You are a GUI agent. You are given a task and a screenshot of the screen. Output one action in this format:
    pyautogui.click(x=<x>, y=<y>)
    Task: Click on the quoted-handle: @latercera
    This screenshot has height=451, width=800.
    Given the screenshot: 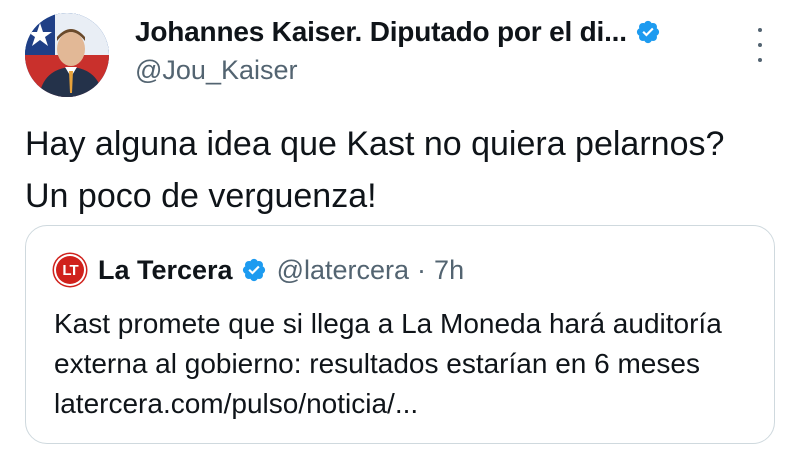 What is the action you would take?
    pyautogui.click(x=343, y=269)
    